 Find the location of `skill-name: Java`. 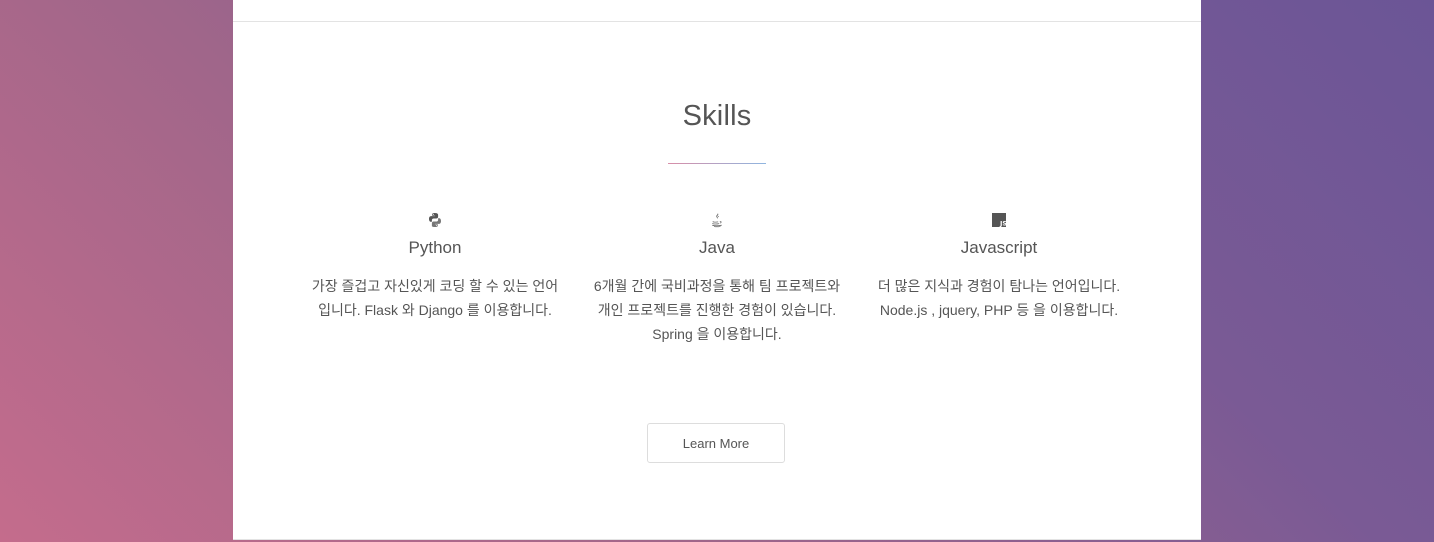

skill-name: Java is located at coordinates (717, 247).